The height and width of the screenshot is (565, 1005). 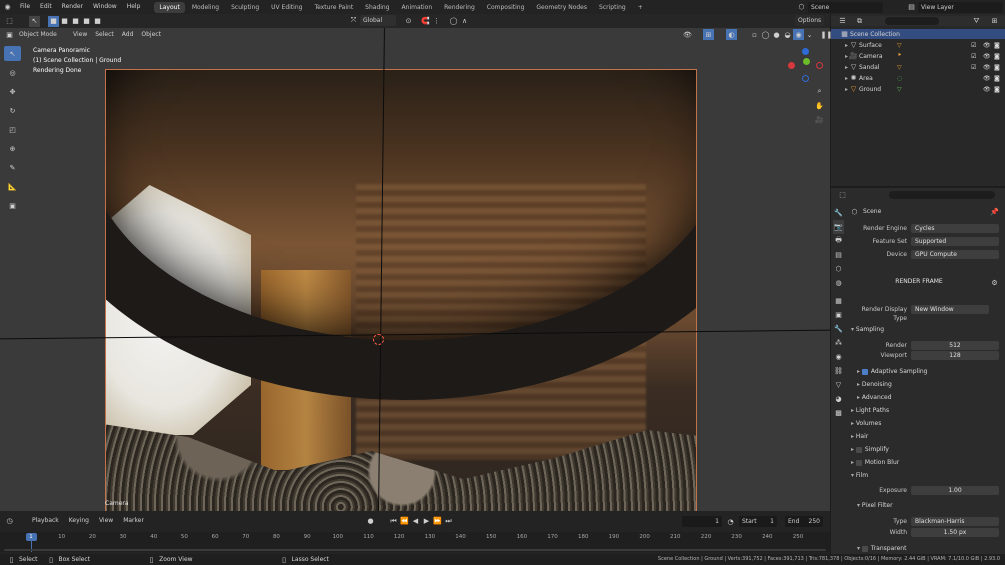 I want to click on device-dropdown: GPU Compute, so click(x=955, y=254).